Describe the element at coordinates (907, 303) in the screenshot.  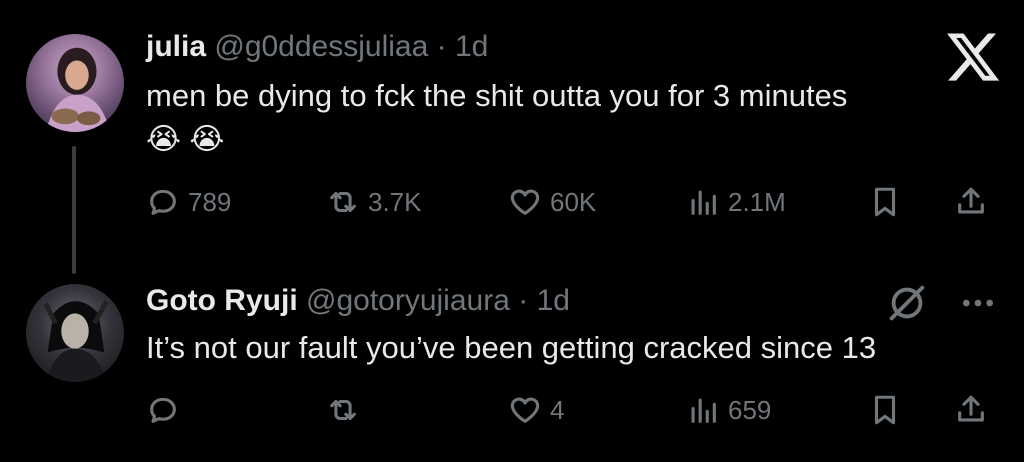
I see `grok-icon` at that location.